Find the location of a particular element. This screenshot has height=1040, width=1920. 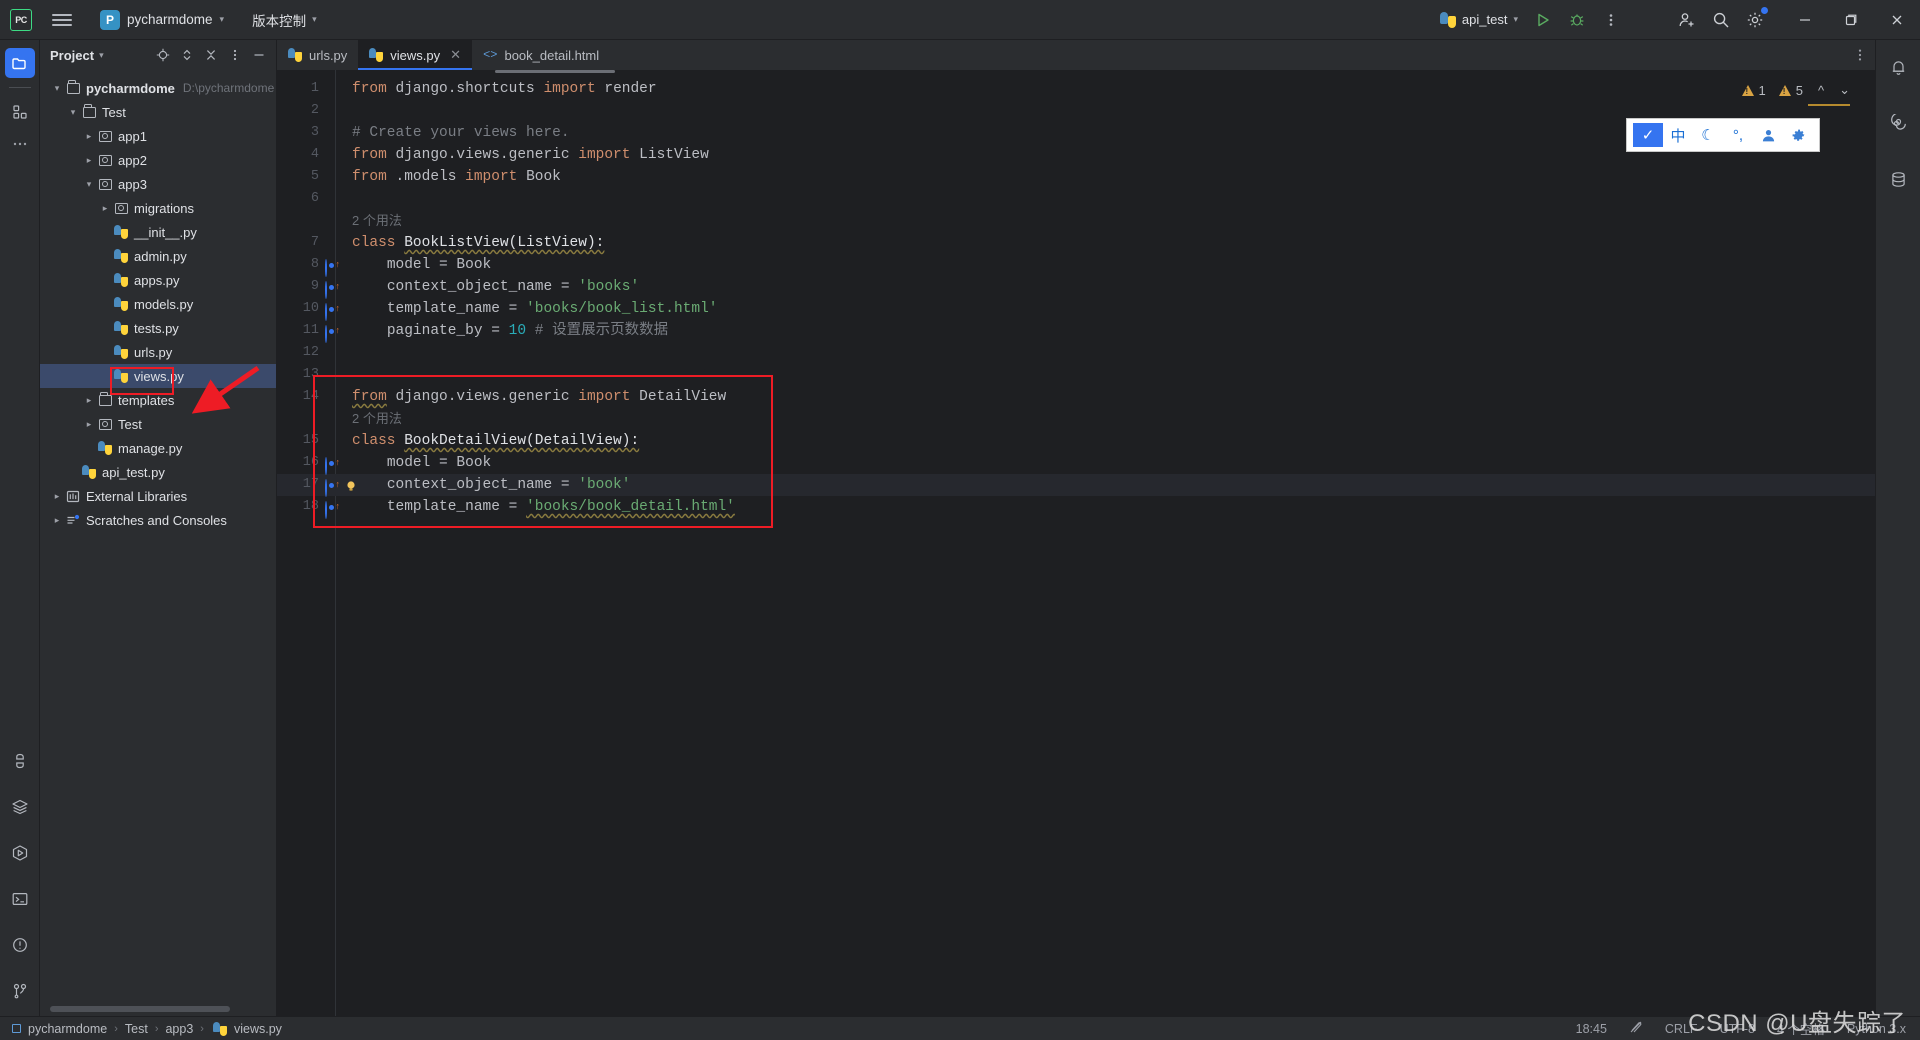

line-separator-label: CRLF is located at coordinates (1681, 1029).